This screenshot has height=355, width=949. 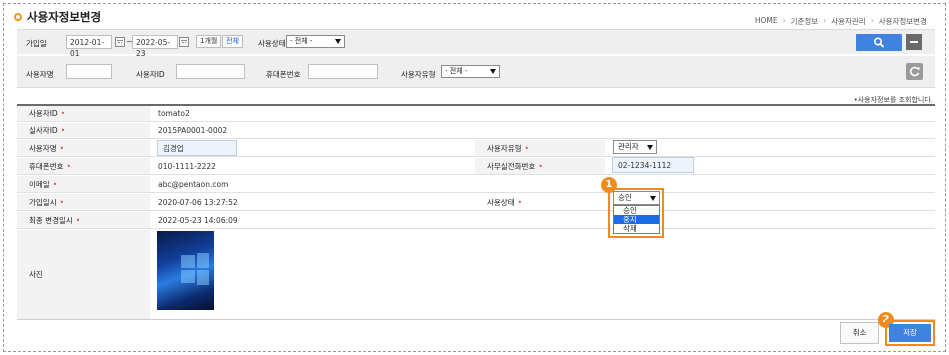 I want to click on join-date-label: 가입일, so click(x=36, y=43).